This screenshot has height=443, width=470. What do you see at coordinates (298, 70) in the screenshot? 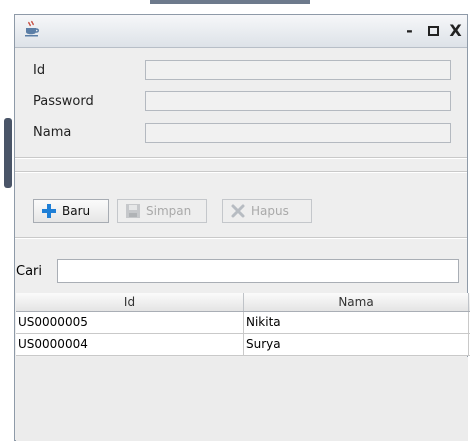
I see `id-field` at bounding box center [298, 70].